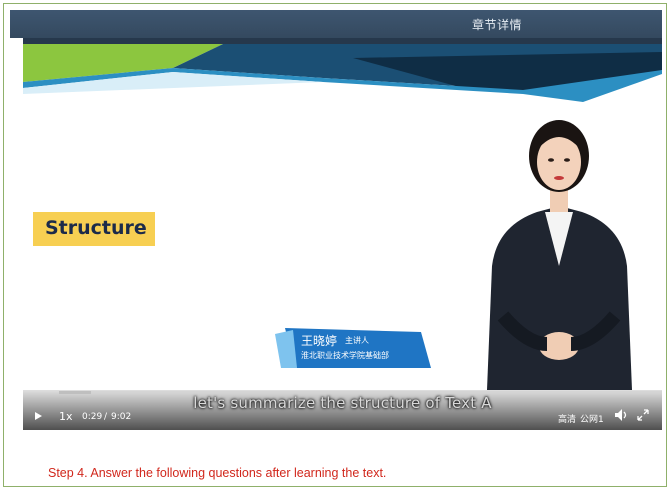  I want to click on slide-heading: Structure, so click(96, 228).